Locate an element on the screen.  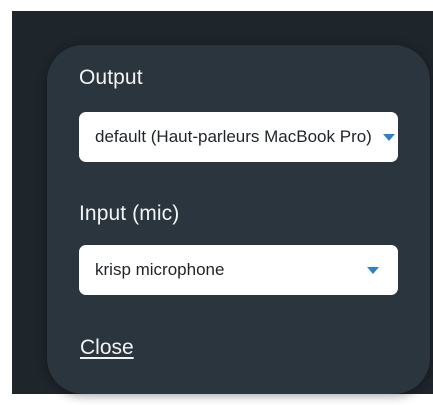
output-device-value: default (Haut-parleurs MacBook Pro) is located at coordinates (233, 136).